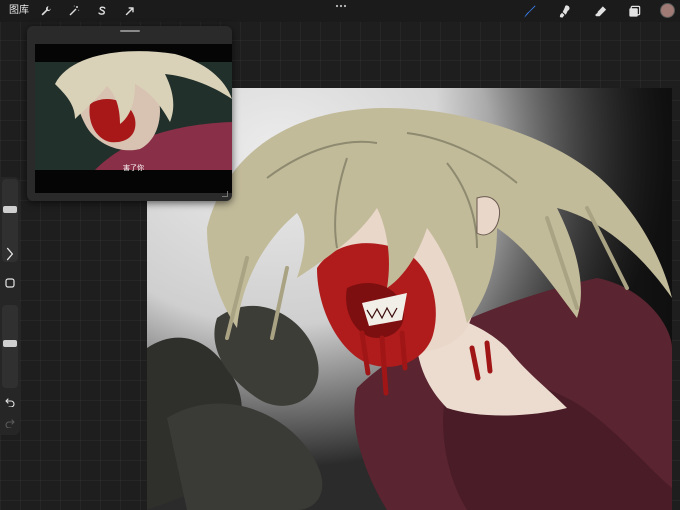 This screenshot has height=510, width=680. I want to click on reference-subtitle: 害了你, so click(133, 168).